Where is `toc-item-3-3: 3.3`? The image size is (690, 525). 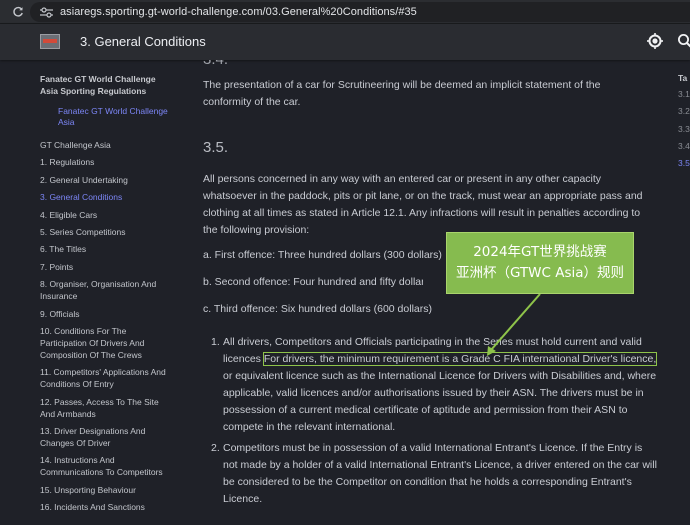 toc-item-3-3: 3.3 is located at coordinates (684, 129).